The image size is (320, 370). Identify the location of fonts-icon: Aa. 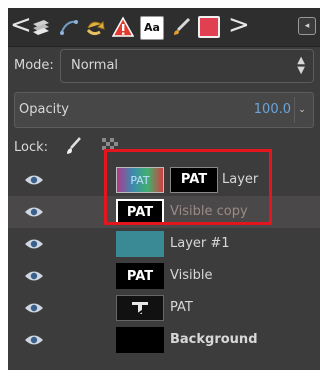
(152, 28).